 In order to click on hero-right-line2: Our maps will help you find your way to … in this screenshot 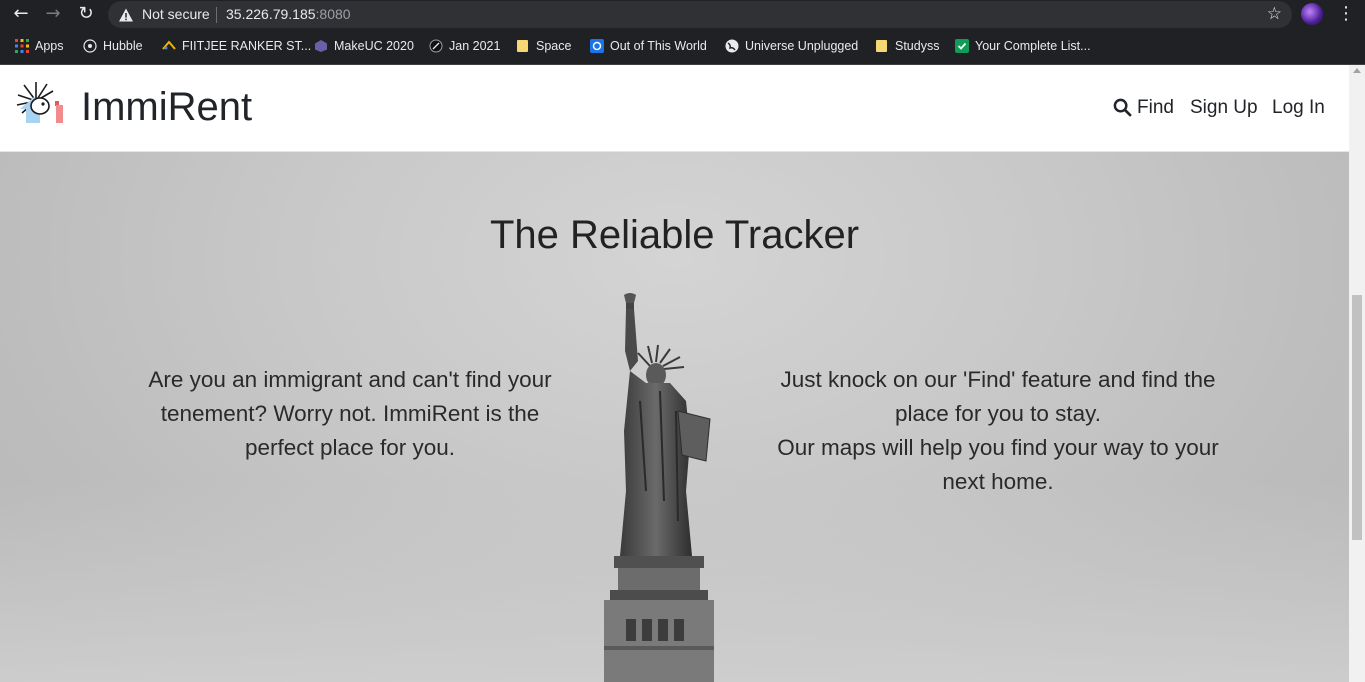, I will do `click(998, 464)`.